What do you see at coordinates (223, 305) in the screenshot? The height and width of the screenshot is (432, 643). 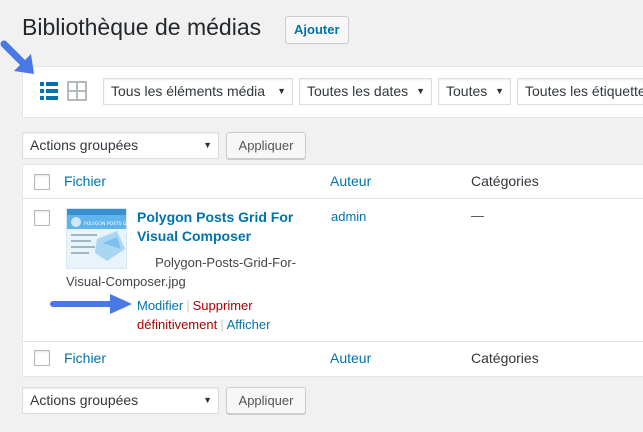 I see `delete-permanently-link: Supprimer` at bounding box center [223, 305].